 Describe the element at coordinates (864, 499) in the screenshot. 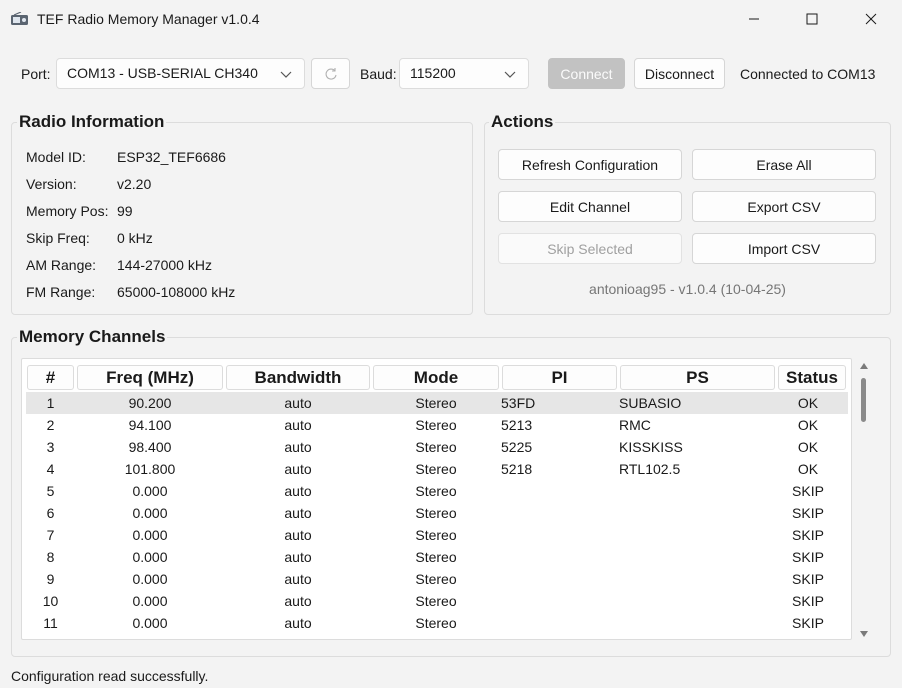

I see `channels-scrollbar` at that location.